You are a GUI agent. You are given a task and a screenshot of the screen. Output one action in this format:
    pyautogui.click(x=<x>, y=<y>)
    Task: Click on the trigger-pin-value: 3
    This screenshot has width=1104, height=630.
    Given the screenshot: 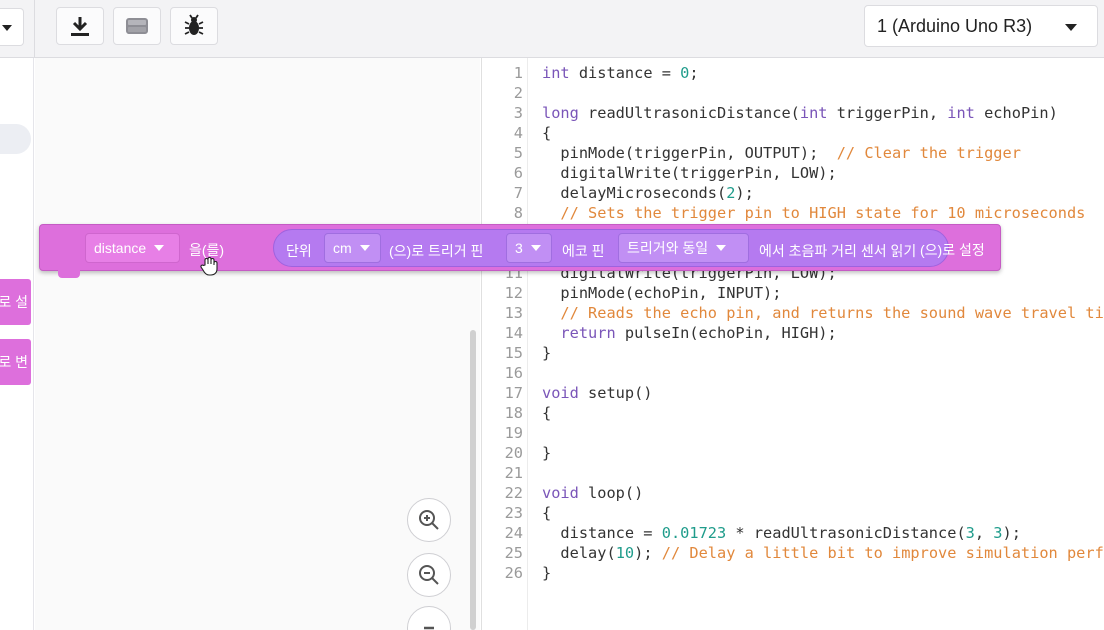 What is the action you would take?
    pyautogui.click(x=519, y=248)
    